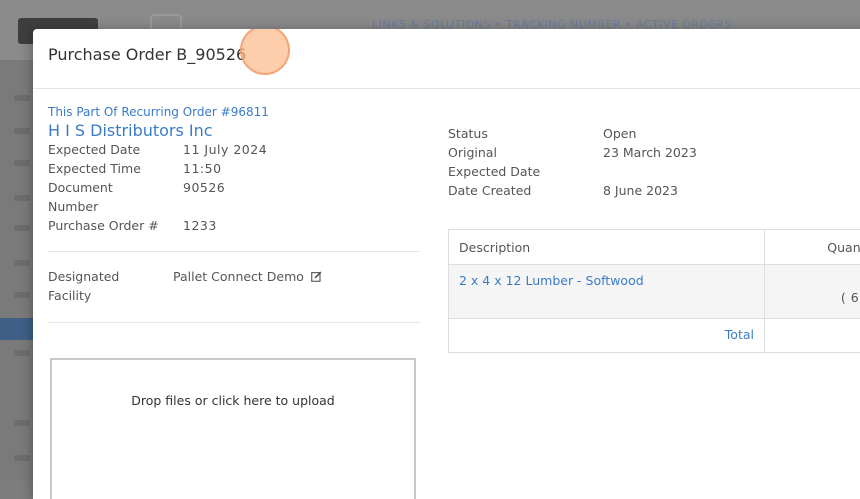 The image size is (860, 499). What do you see at coordinates (234, 225) in the screenshot?
I see `detail-row: Purchase Order # 1233` at bounding box center [234, 225].